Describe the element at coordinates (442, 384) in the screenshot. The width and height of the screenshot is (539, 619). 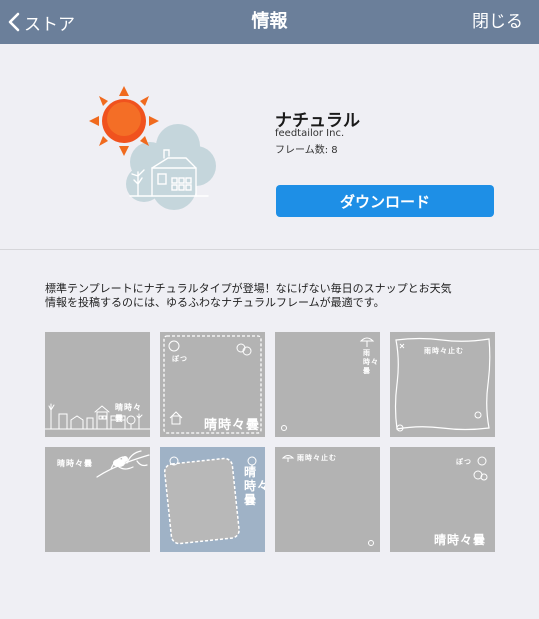
I see `frame-thumbnail-4: 雨時々止む` at that location.